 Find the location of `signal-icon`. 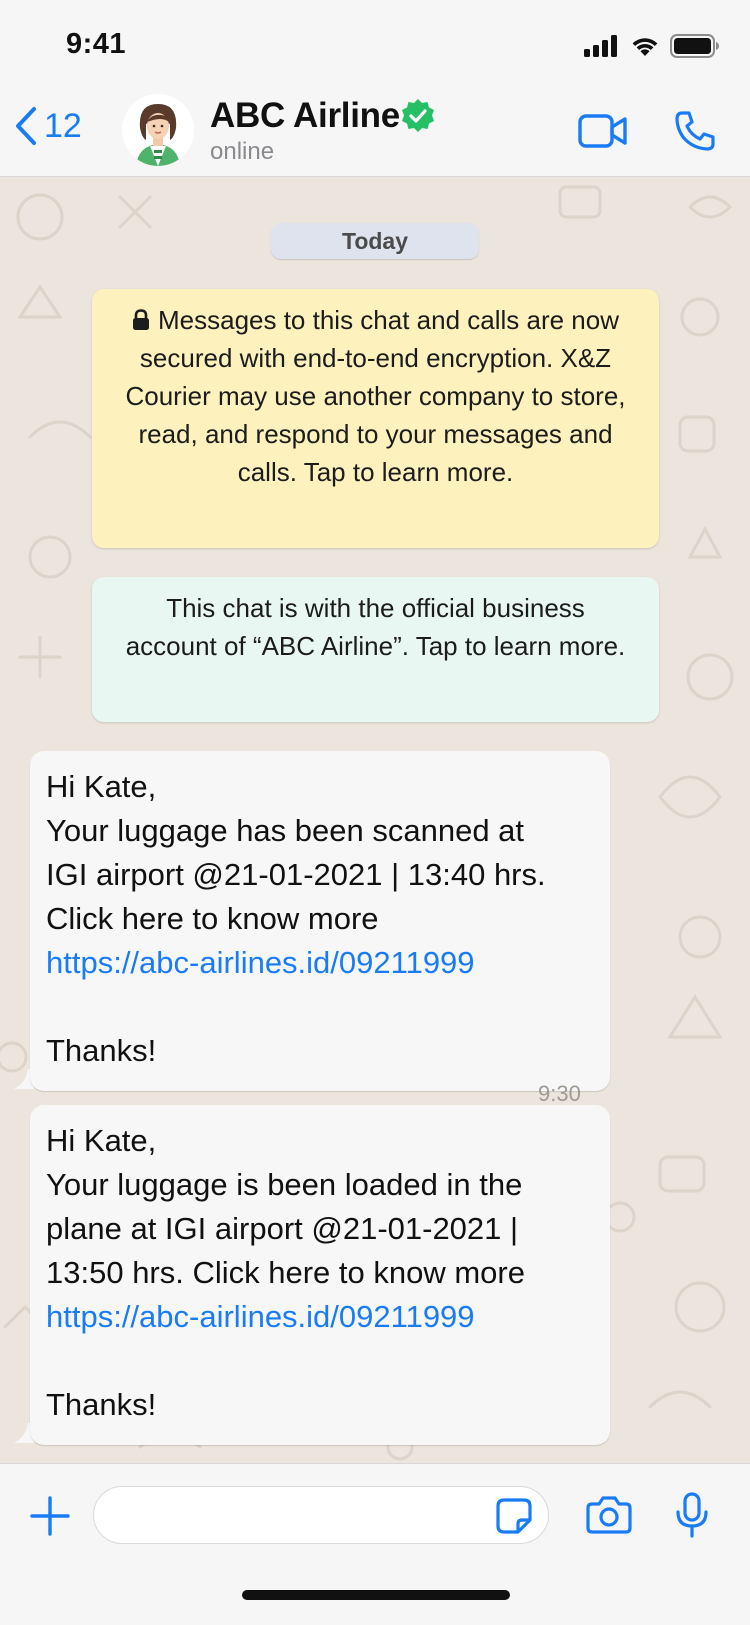

signal-icon is located at coordinates (600, 46).